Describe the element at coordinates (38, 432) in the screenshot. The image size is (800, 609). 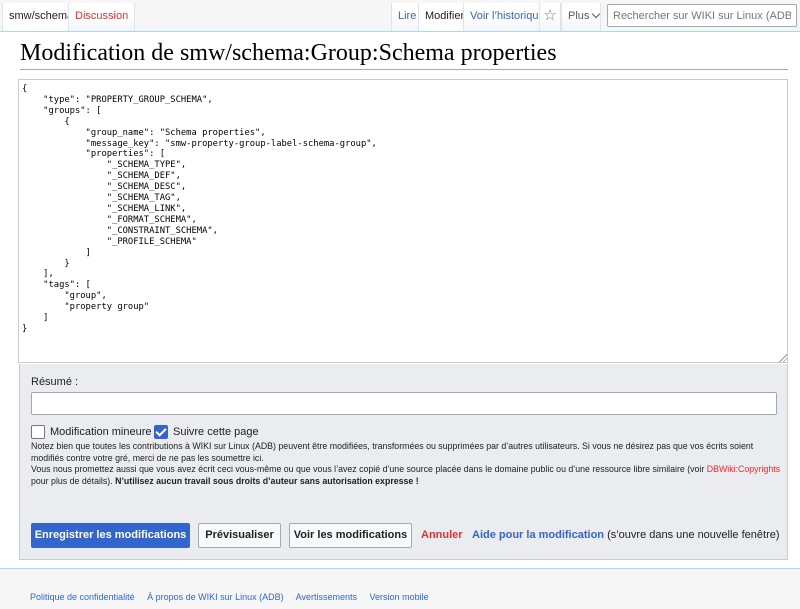
I see `minor-edit-checkbox` at that location.